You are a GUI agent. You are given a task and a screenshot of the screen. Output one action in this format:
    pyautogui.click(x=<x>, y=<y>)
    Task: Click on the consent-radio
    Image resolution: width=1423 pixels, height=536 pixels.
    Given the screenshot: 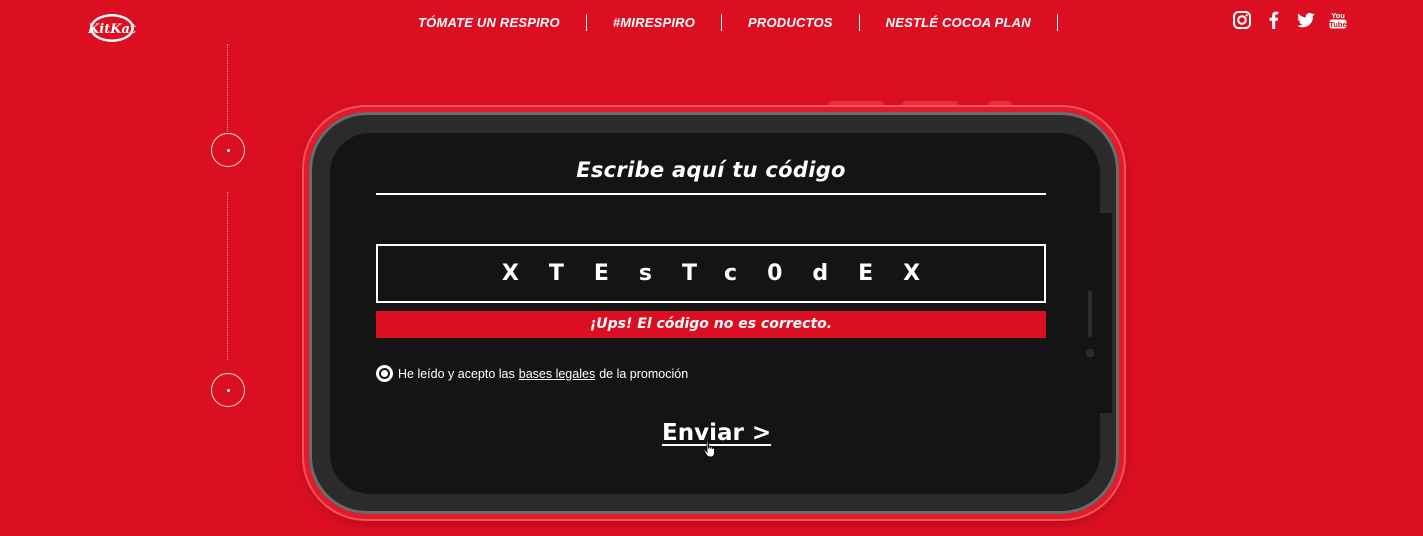 What is the action you would take?
    pyautogui.click(x=384, y=373)
    